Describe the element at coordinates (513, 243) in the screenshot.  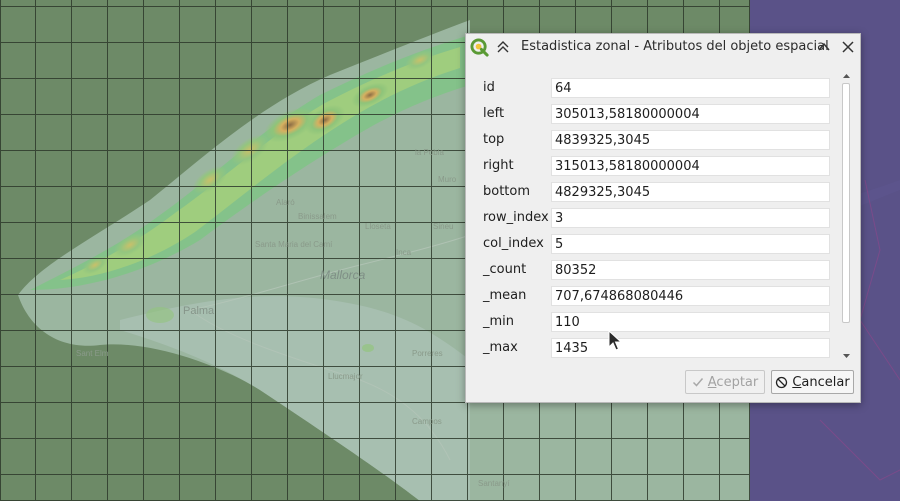
I see `attribute-label: col_index` at that location.